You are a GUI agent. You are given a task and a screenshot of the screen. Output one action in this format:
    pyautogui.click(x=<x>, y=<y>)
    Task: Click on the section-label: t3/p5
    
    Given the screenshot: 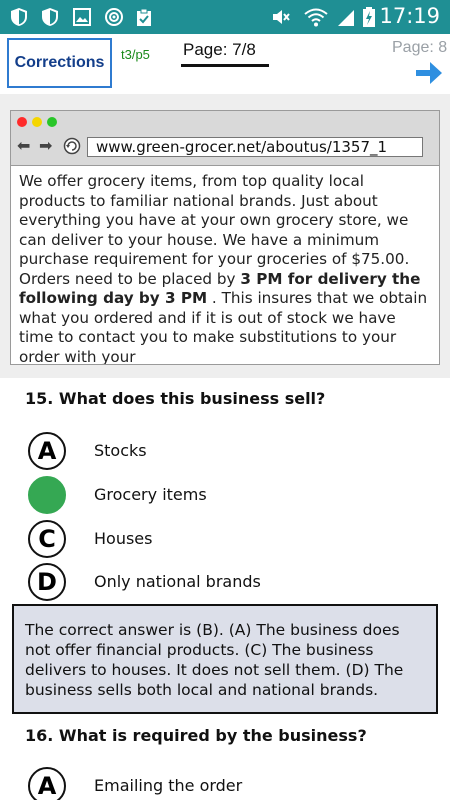 What is the action you would take?
    pyautogui.click(x=135, y=54)
    